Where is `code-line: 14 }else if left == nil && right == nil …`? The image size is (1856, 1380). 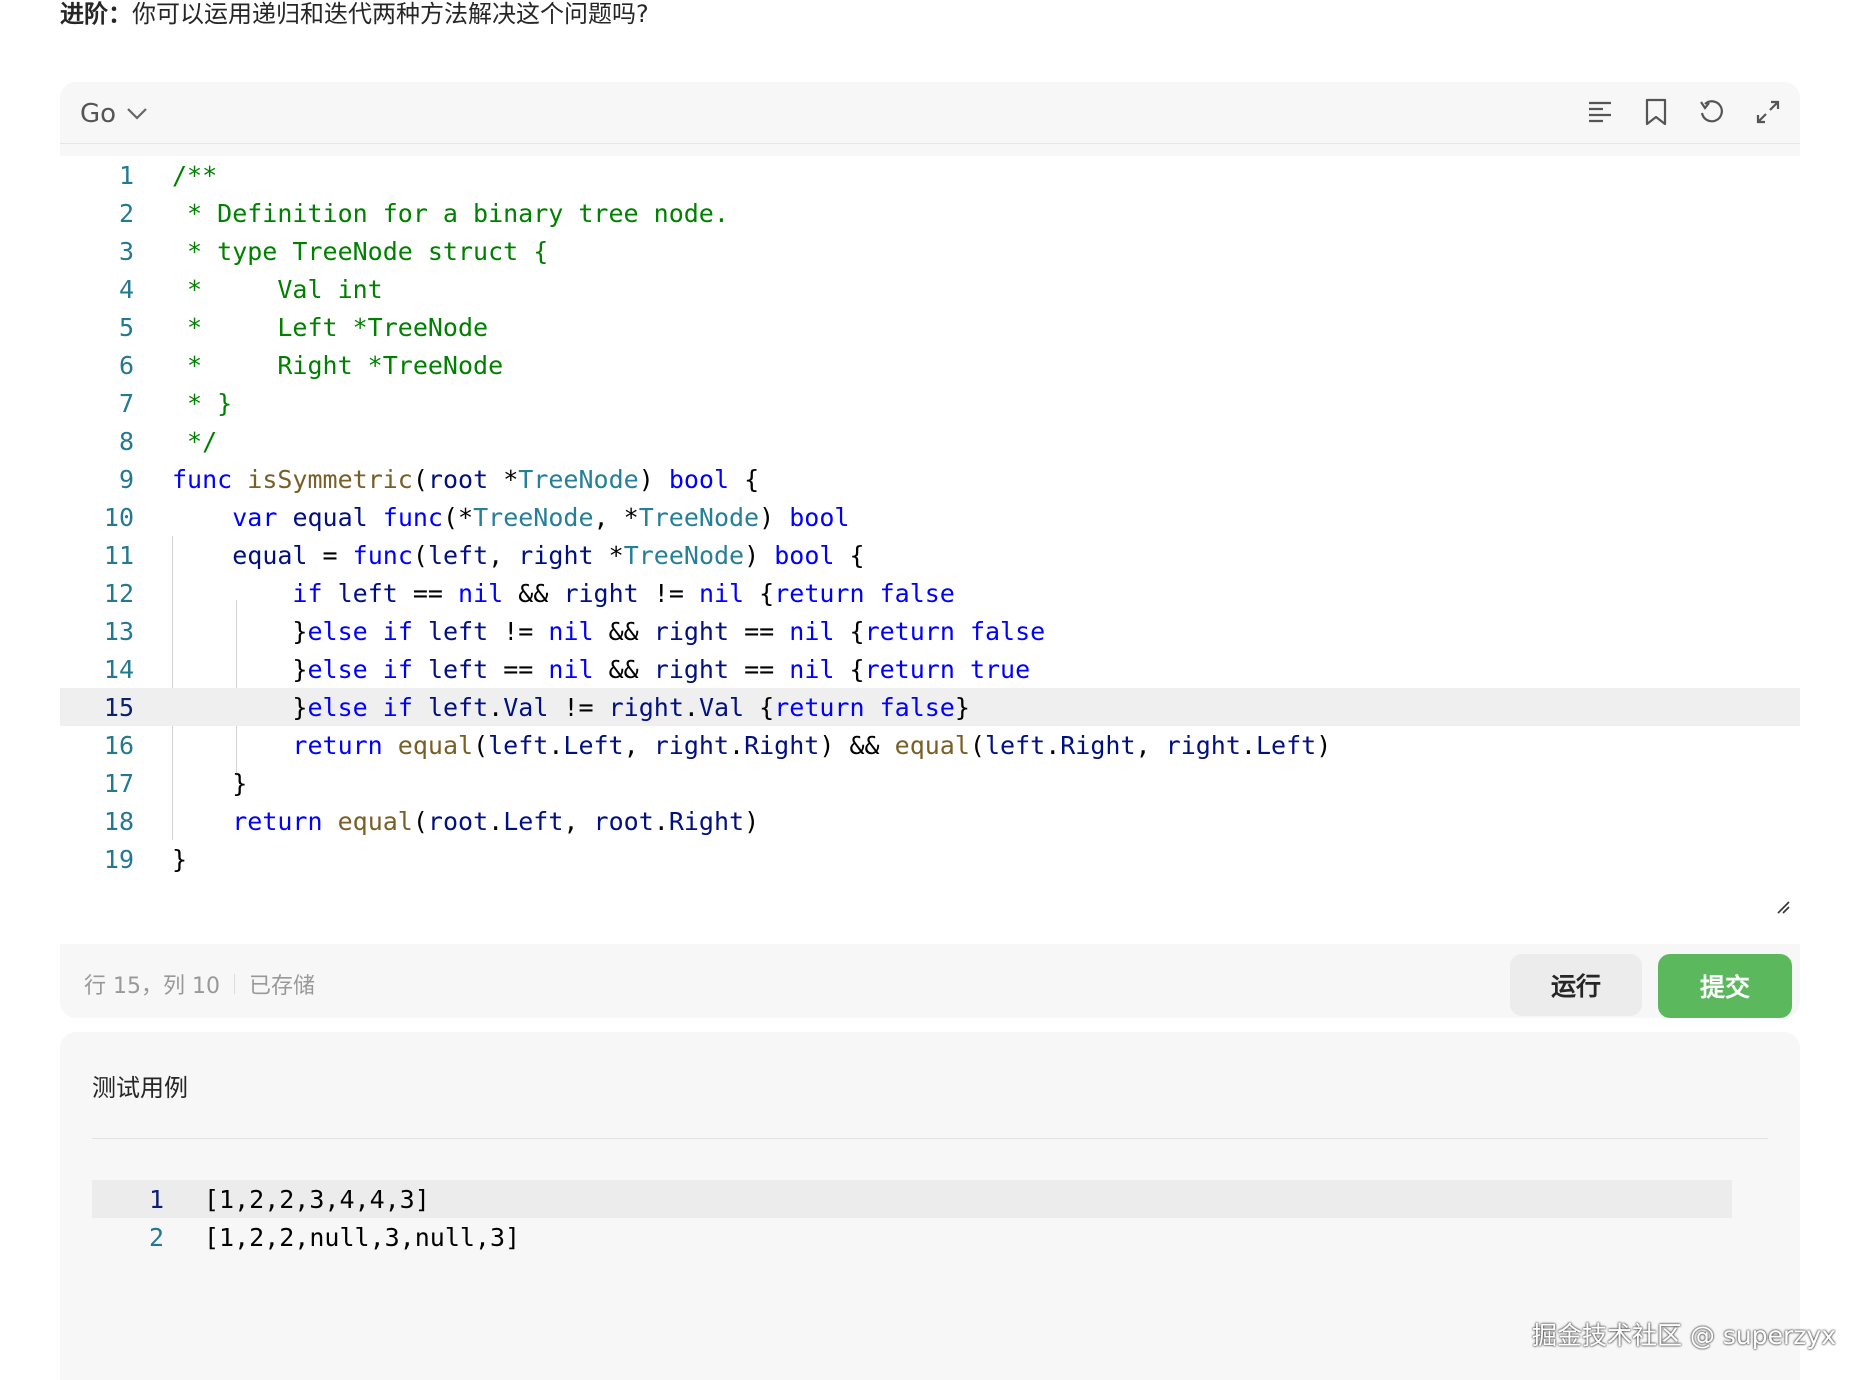 code-line: 14 }else if left == nil && right == nil … is located at coordinates (930, 669).